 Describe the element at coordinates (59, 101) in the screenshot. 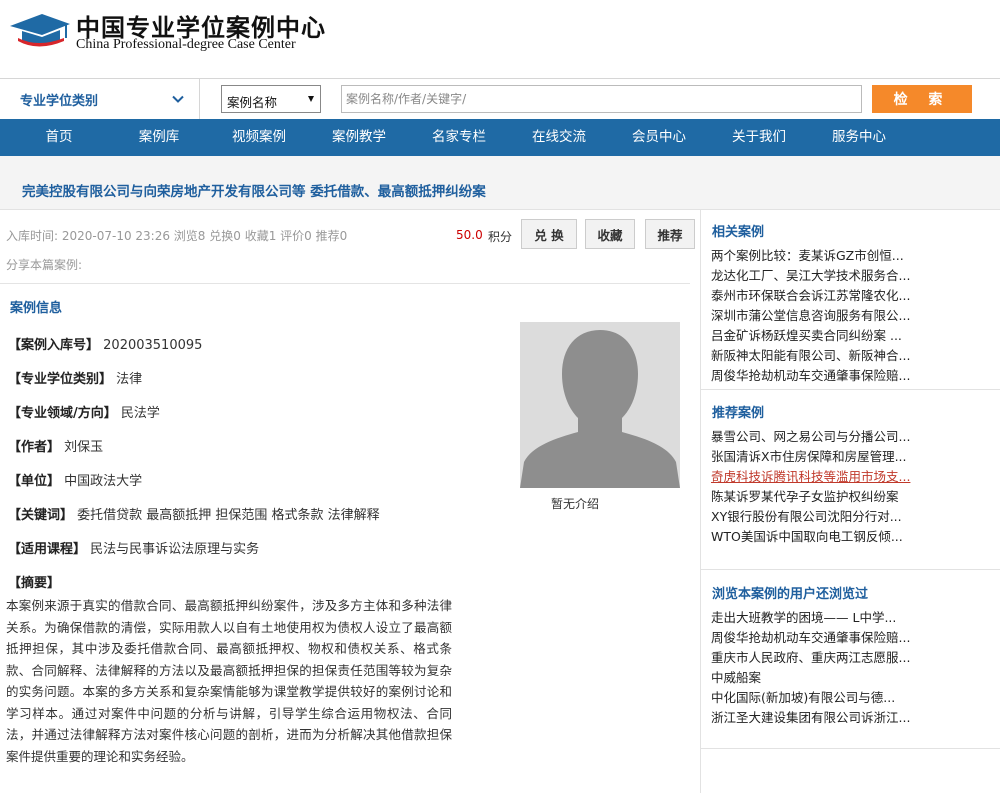

I see `degree-category-label: 专业学位类别` at that location.